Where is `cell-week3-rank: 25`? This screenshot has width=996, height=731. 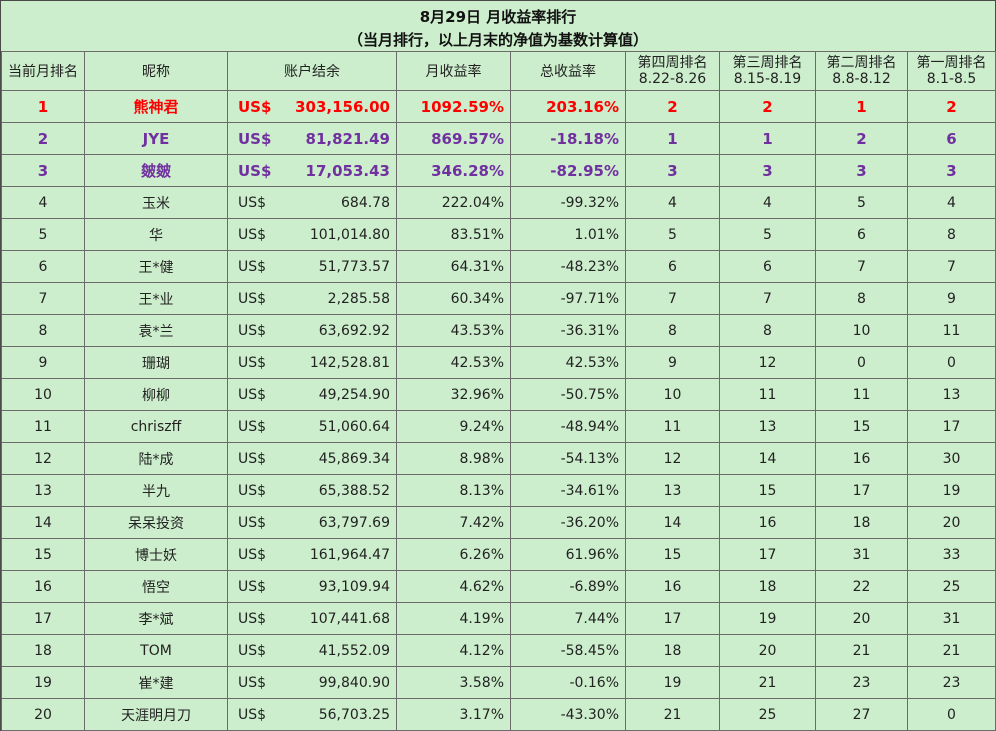 cell-week3-rank: 25 is located at coordinates (767, 714).